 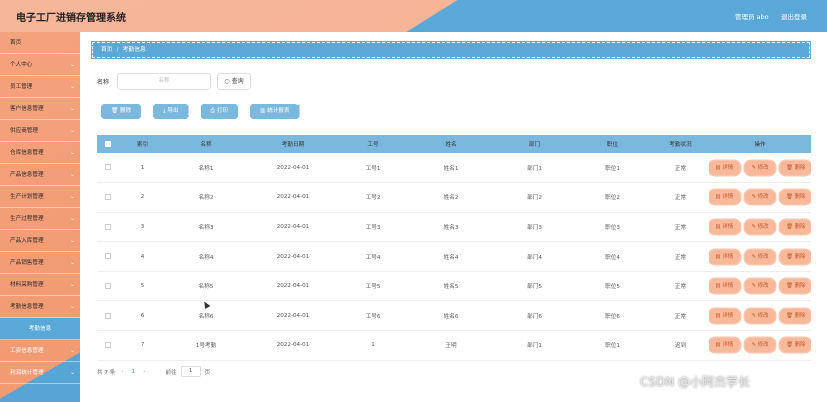 What do you see at coordinates (106, 372) in the screenshot?
I see `pagination-total: 共 7 条` at bounding box center [106, 372].